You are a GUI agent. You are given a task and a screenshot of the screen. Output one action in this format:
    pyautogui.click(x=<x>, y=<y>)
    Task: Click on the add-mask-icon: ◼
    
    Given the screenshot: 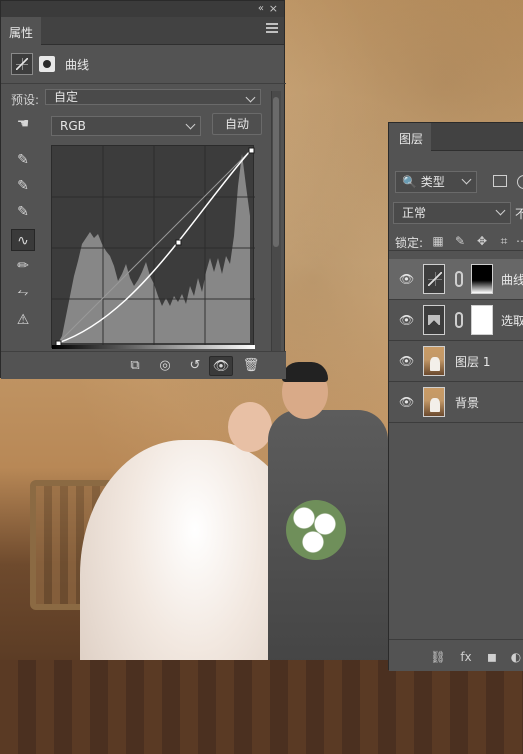 What is the action you would take?
    pyautogui.click(x=492, y=657)
    